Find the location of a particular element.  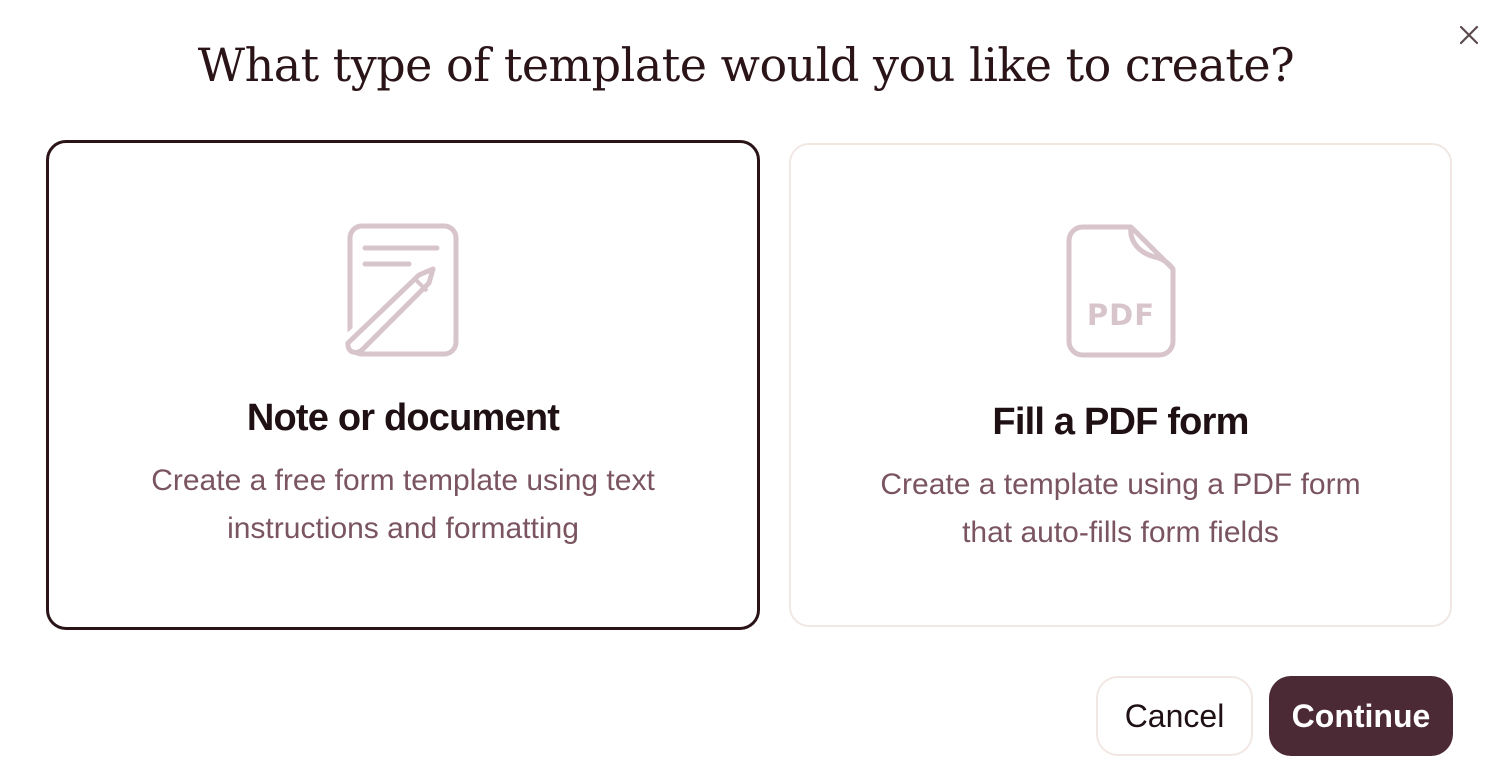

cancel-button: Cancel is located at coordinates (1174, 716).